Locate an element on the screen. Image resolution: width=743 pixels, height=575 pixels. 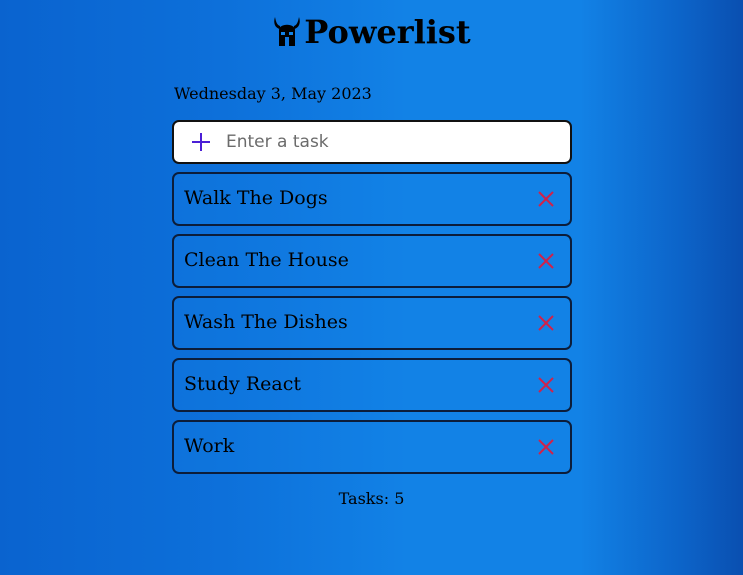
app-title: Powerlist is located at coordinates (387, 32).